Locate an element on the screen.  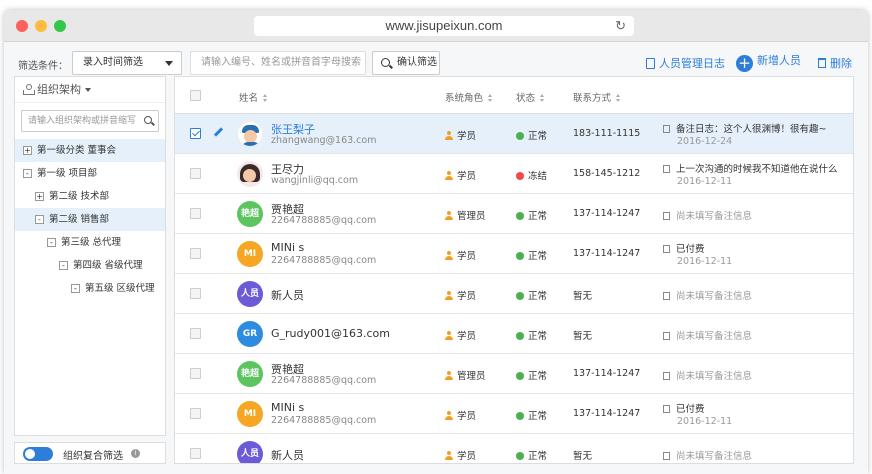
select-all-checkbox is located at coordinates (195, 95).